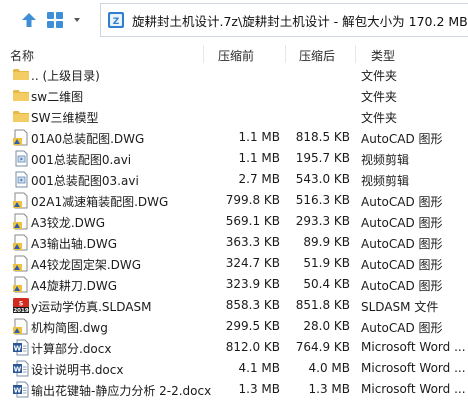 The width and height of the screenshot is (468, 412). What do you see at coordinates (29, 20) in the screenshot?
I see `arrow-up-icon` at bounding box center [29, 20].